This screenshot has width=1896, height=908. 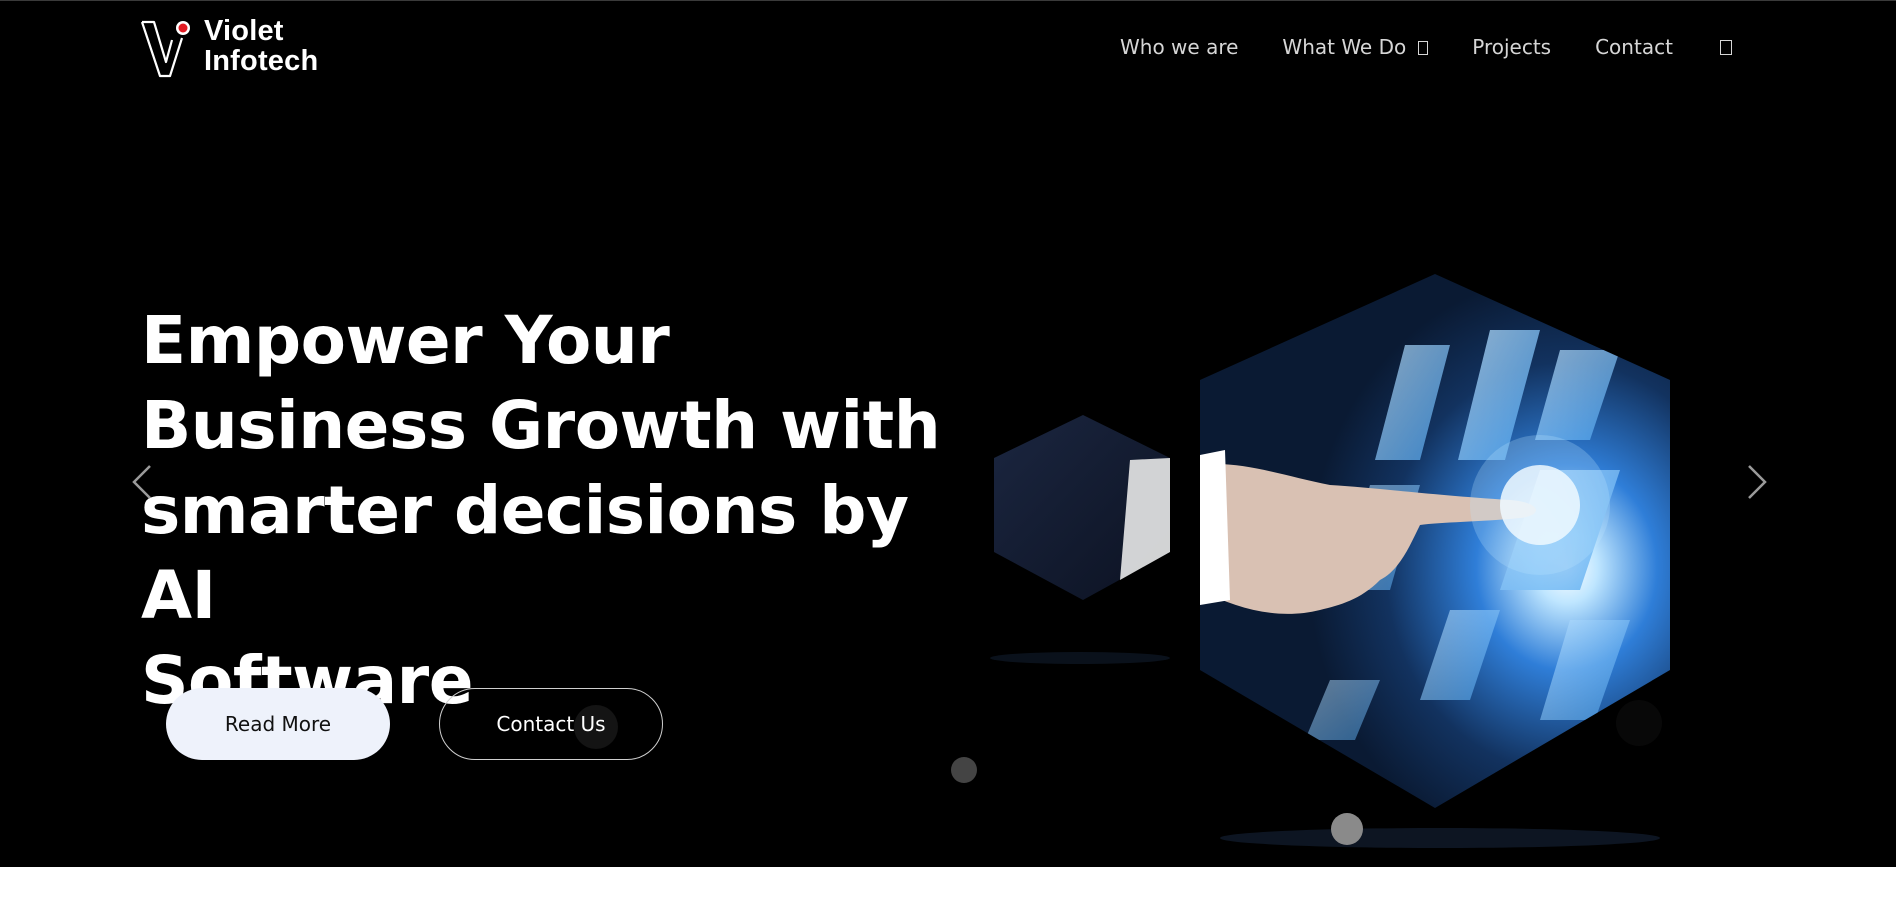 I want to click on nav-item-who-we-are: Who we are, so click(x=1179, y=47).